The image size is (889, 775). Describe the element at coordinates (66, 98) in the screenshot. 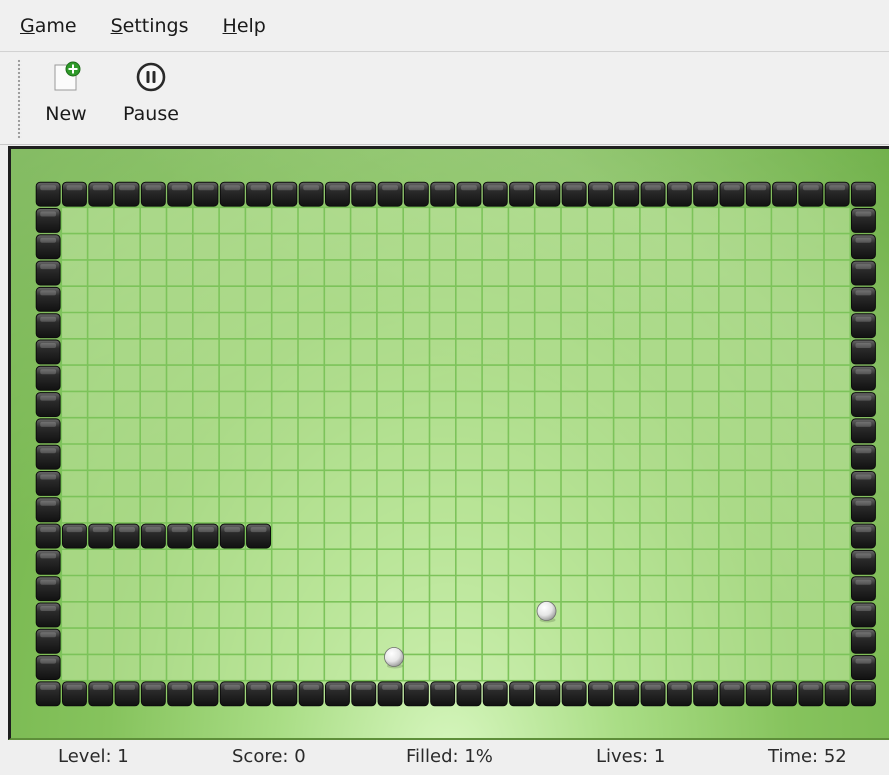

I see `new-game-button: New` at that location.